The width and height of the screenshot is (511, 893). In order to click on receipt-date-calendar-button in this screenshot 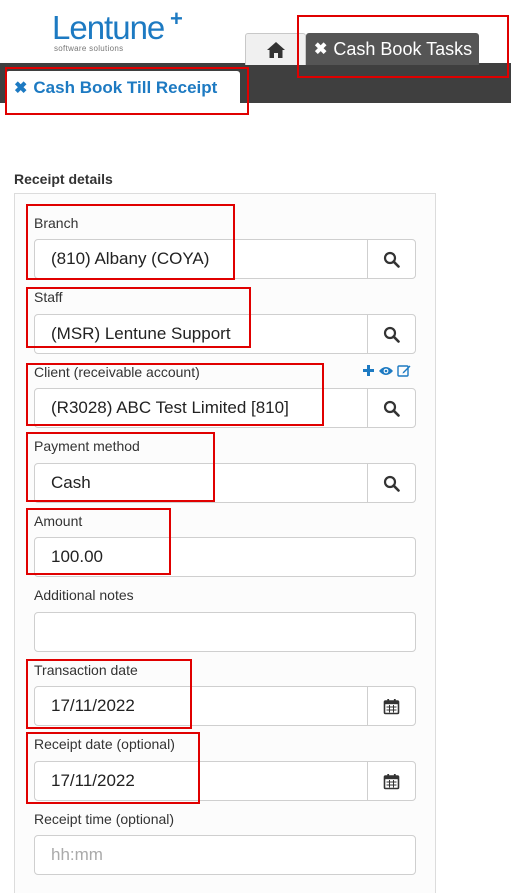, I will do `click(391, 781)`.